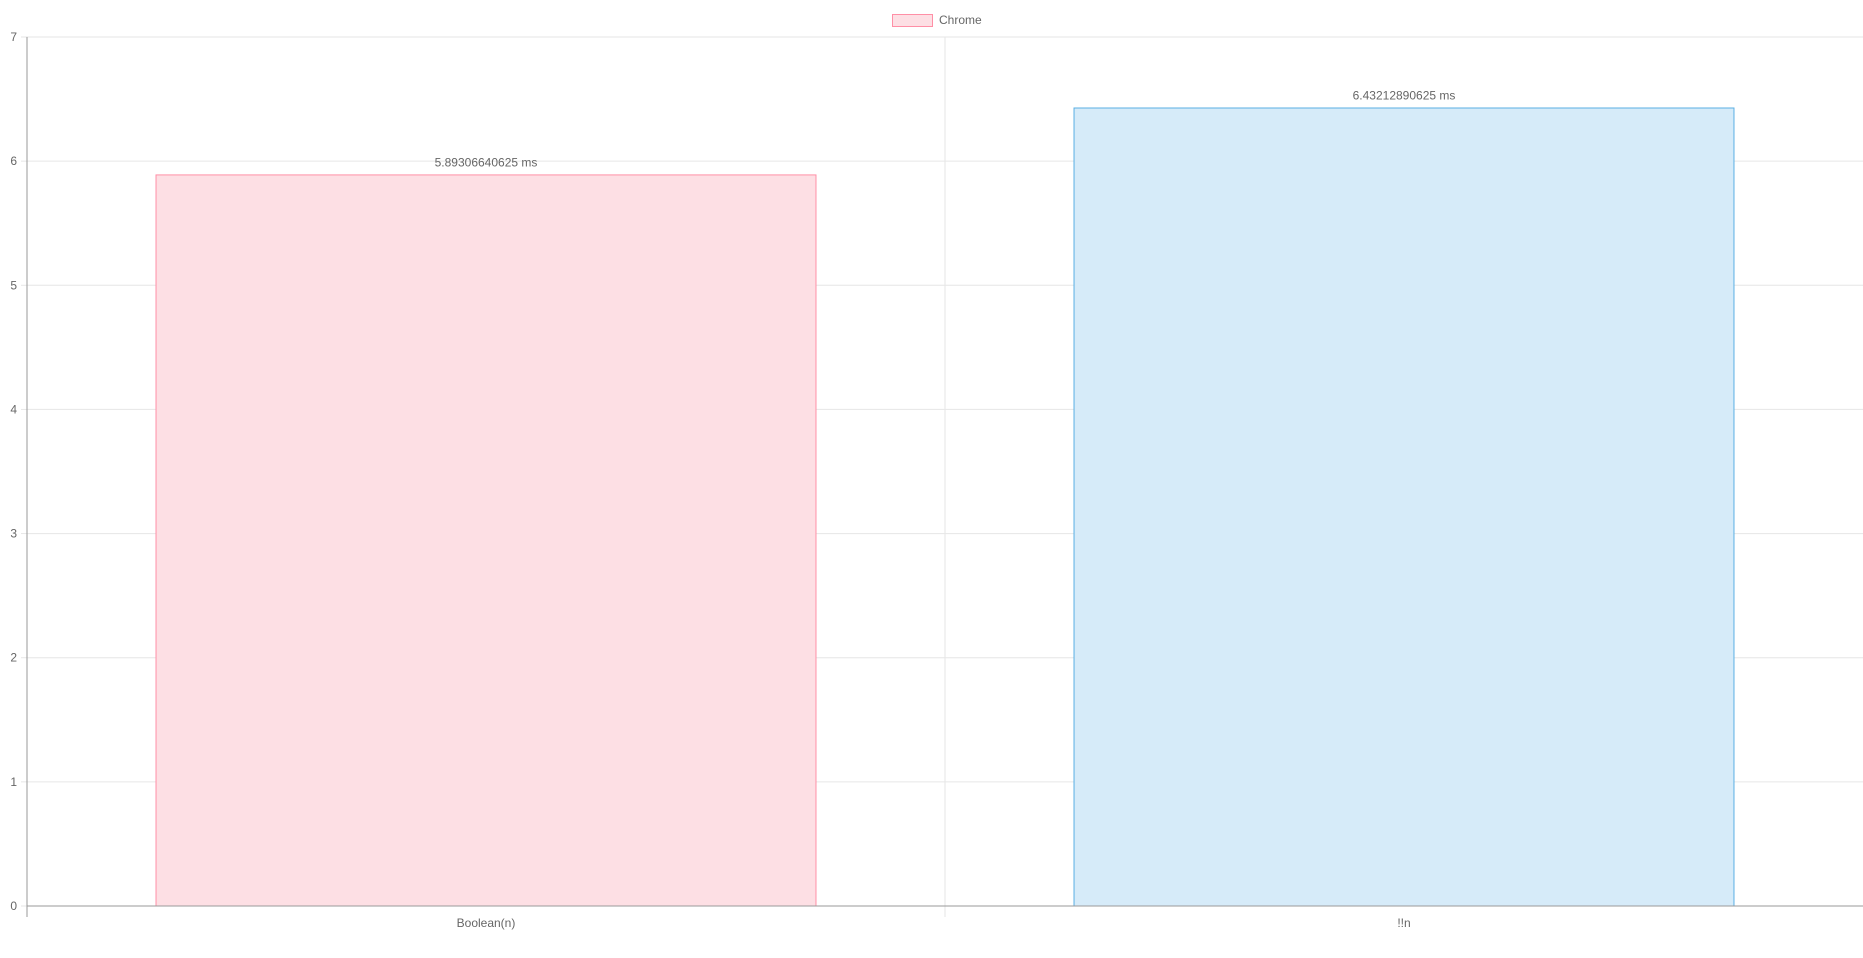 The width and height of the screenshot is (1863, 958). Describe the element at coordinates (960, 20) in the screenshot. I see `legend-label-chrome: Chrome` at that location.